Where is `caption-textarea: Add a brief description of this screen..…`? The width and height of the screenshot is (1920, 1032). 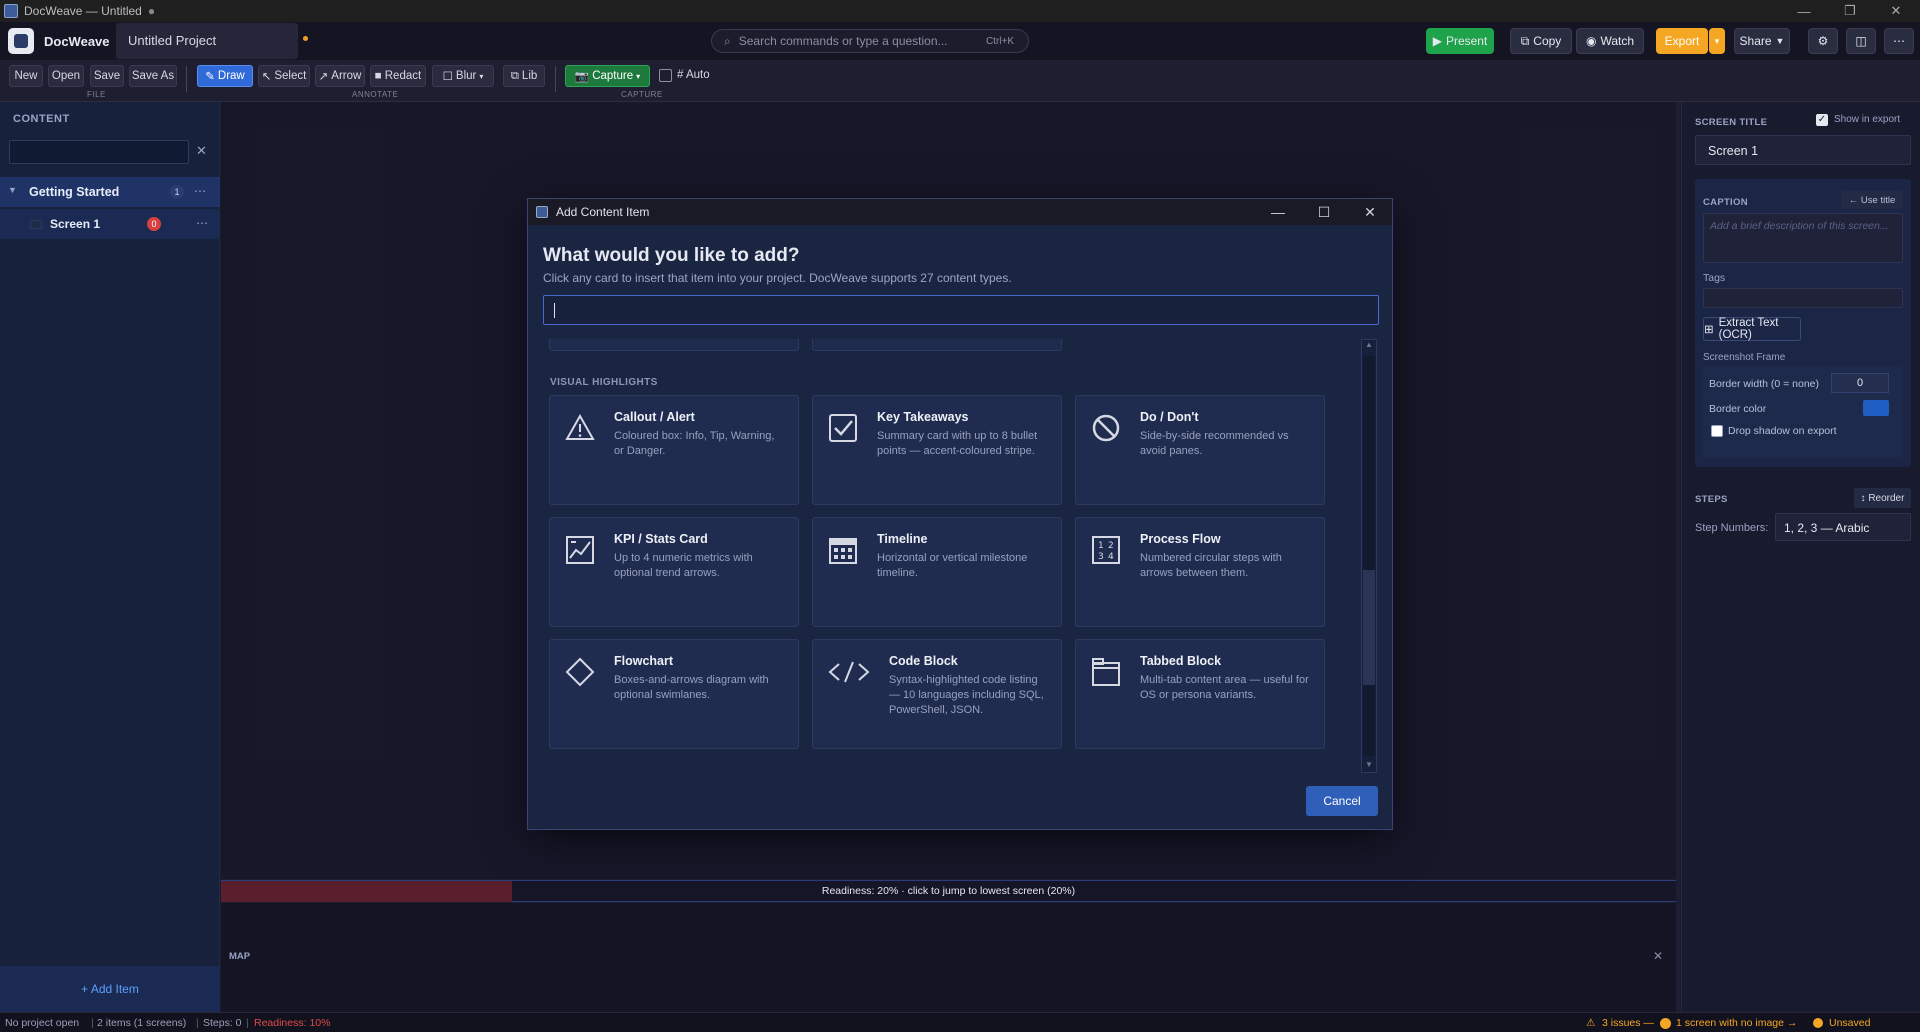
caption-textarea: Add a brief description of this screen..… is located at coordinates (1803, 238).